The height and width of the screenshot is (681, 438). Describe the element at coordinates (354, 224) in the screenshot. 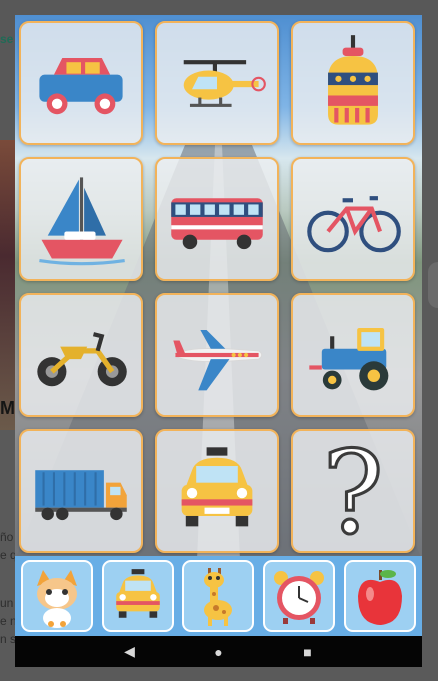

I see `bicycle-icon` at that location.